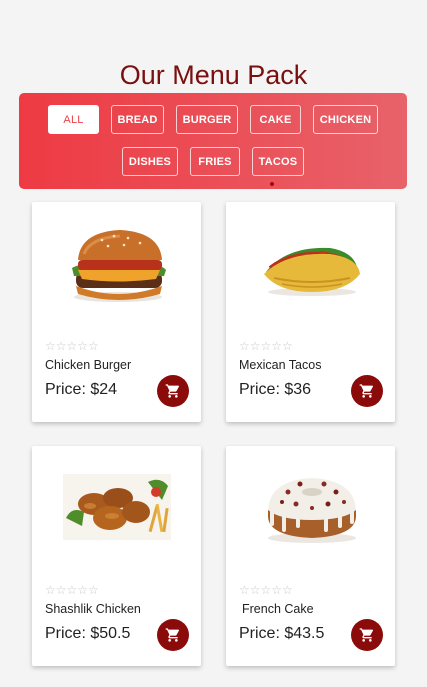  What do you see at coordinates (88, 633) in the screenshot?
I see `product-price: Price: $50.5` at bounding box center [88, 633].